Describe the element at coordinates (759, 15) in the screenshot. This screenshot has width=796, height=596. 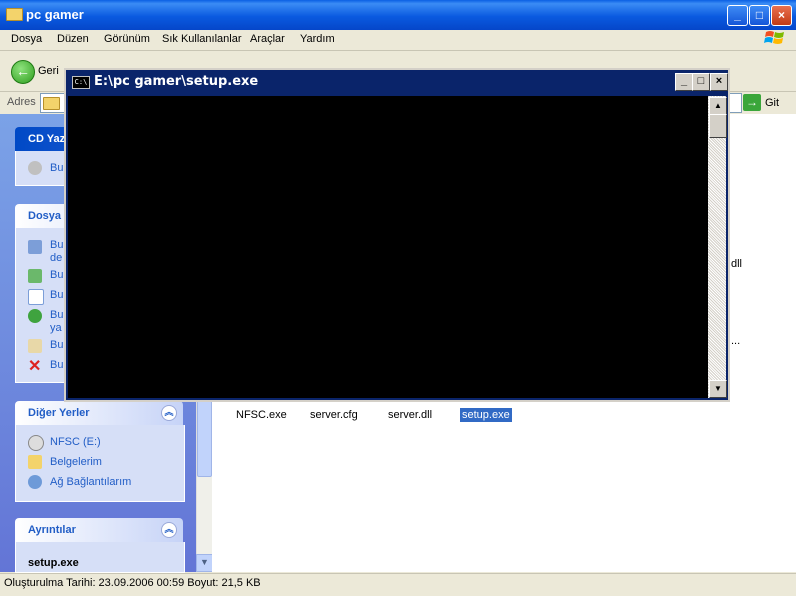
I see `maximize-button: □` at that location.